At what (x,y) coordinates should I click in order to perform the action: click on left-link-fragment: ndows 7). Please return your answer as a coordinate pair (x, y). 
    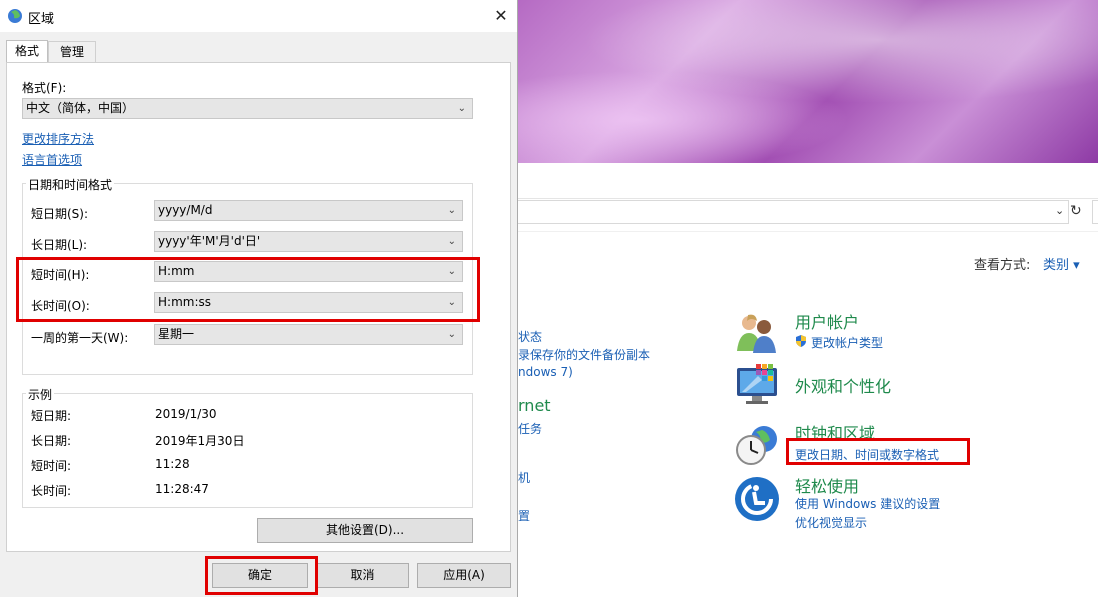
    Looking at the image, I should click on (545, 372).